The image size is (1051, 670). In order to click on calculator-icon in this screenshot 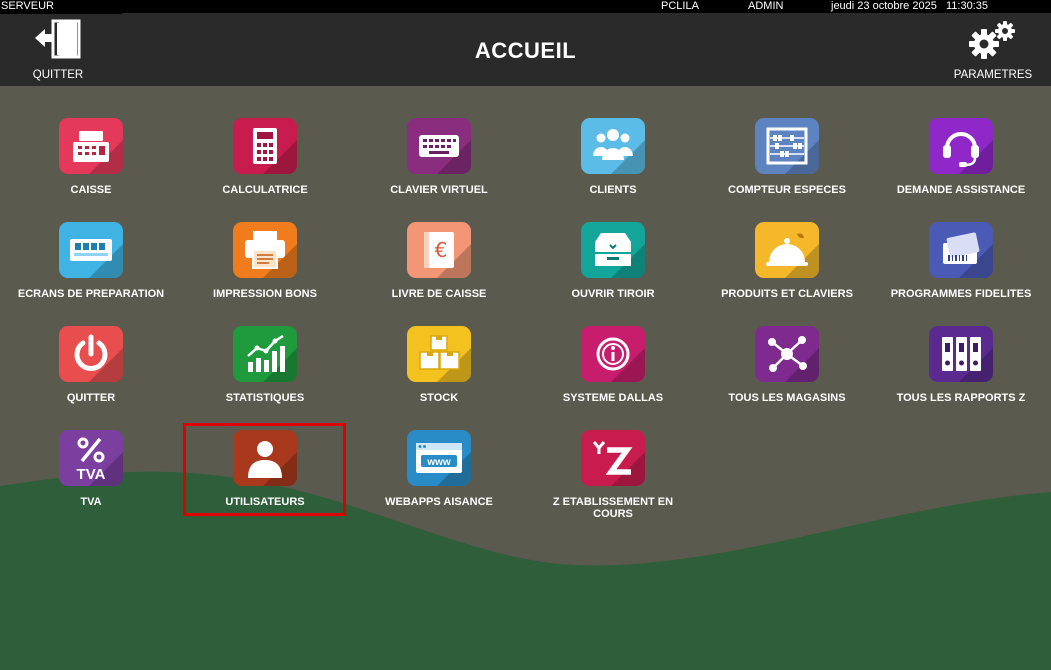, I will do `click(265, 146)`.